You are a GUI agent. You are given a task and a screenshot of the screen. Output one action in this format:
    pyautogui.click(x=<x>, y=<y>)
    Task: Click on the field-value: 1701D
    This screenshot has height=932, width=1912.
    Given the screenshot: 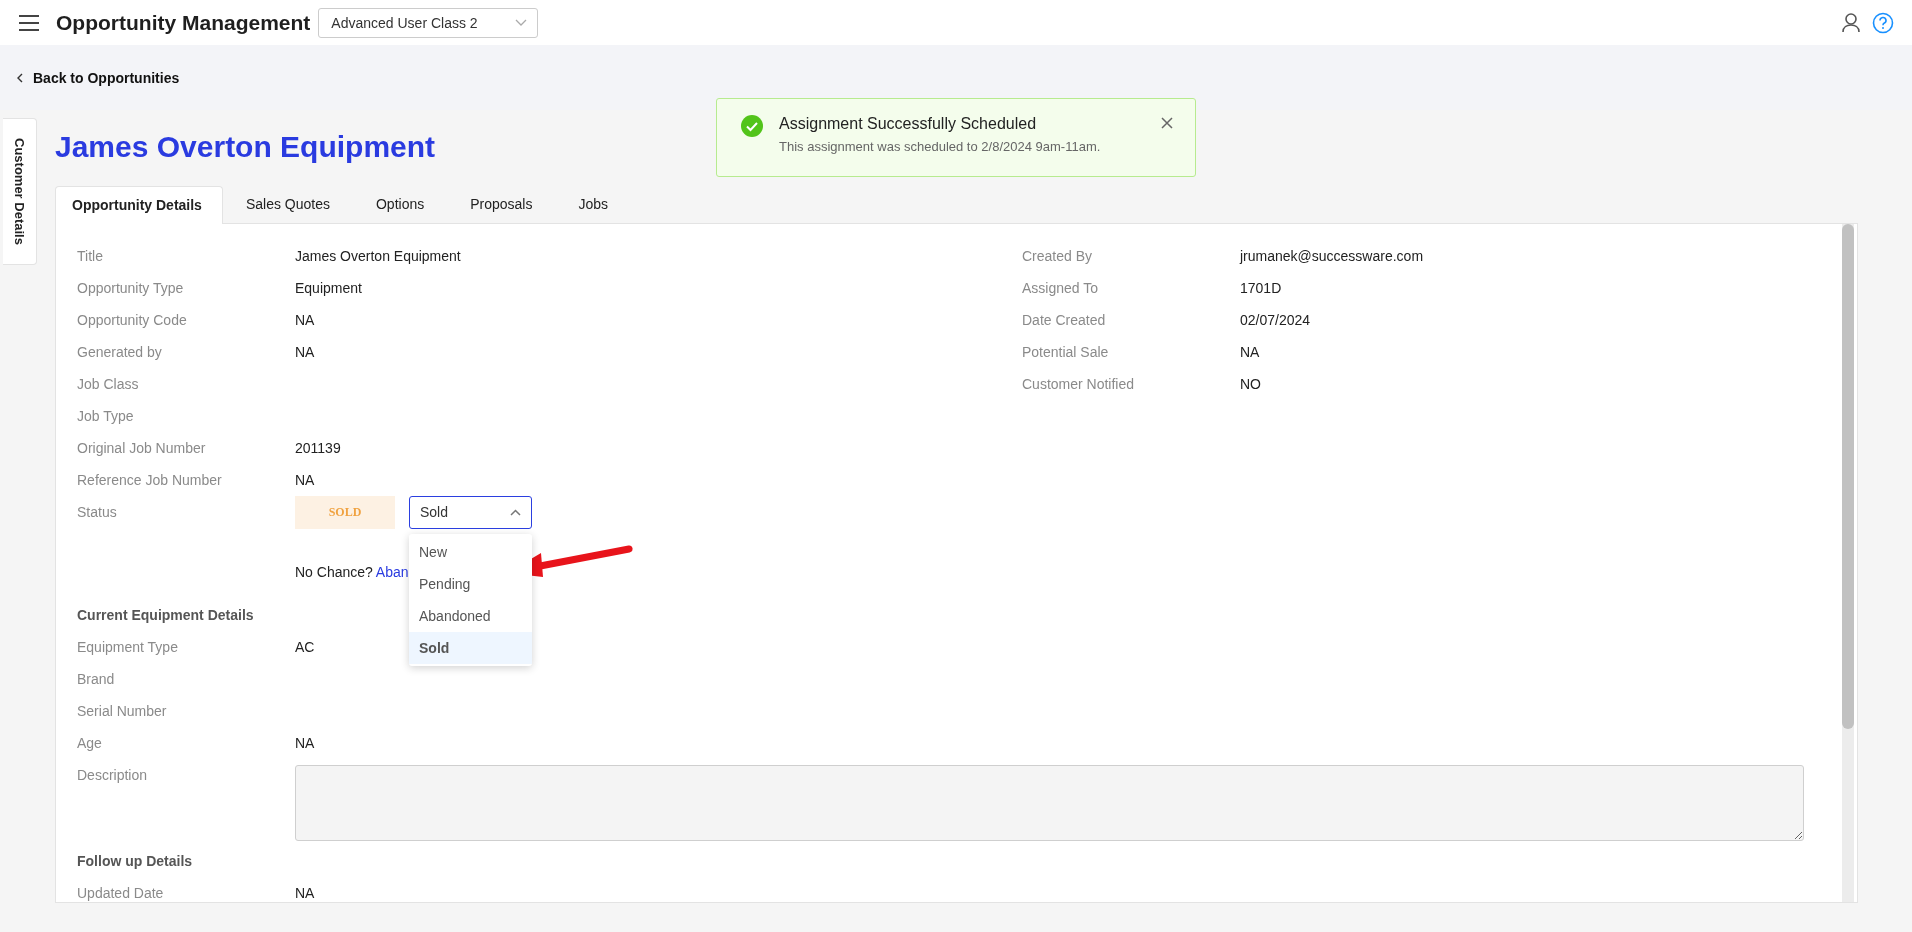 What is the action you would take?
    pyautogui.click(x=1261, y=287)
    